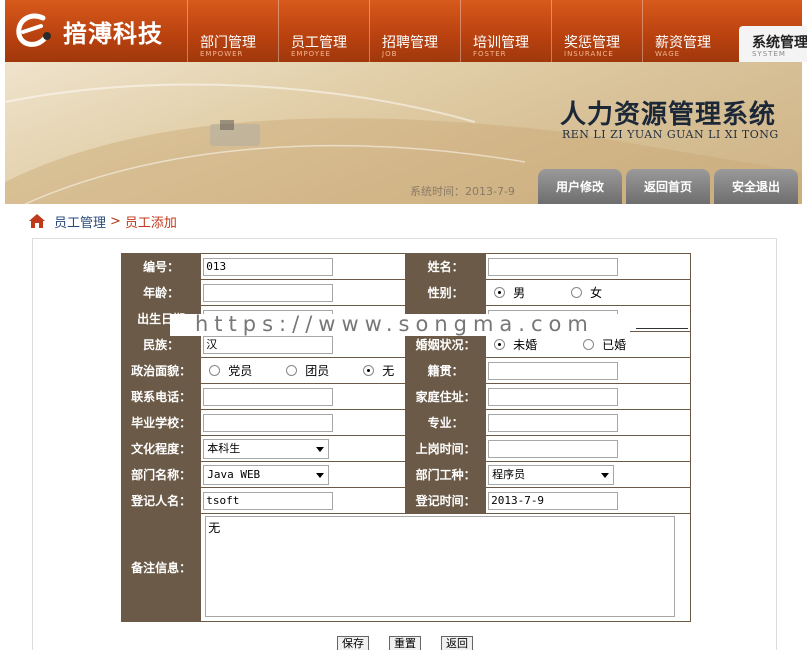 The image size is (807, 650). I want to click on nav-item-system: 系统管理 SYSTEM, so click(773, 44).